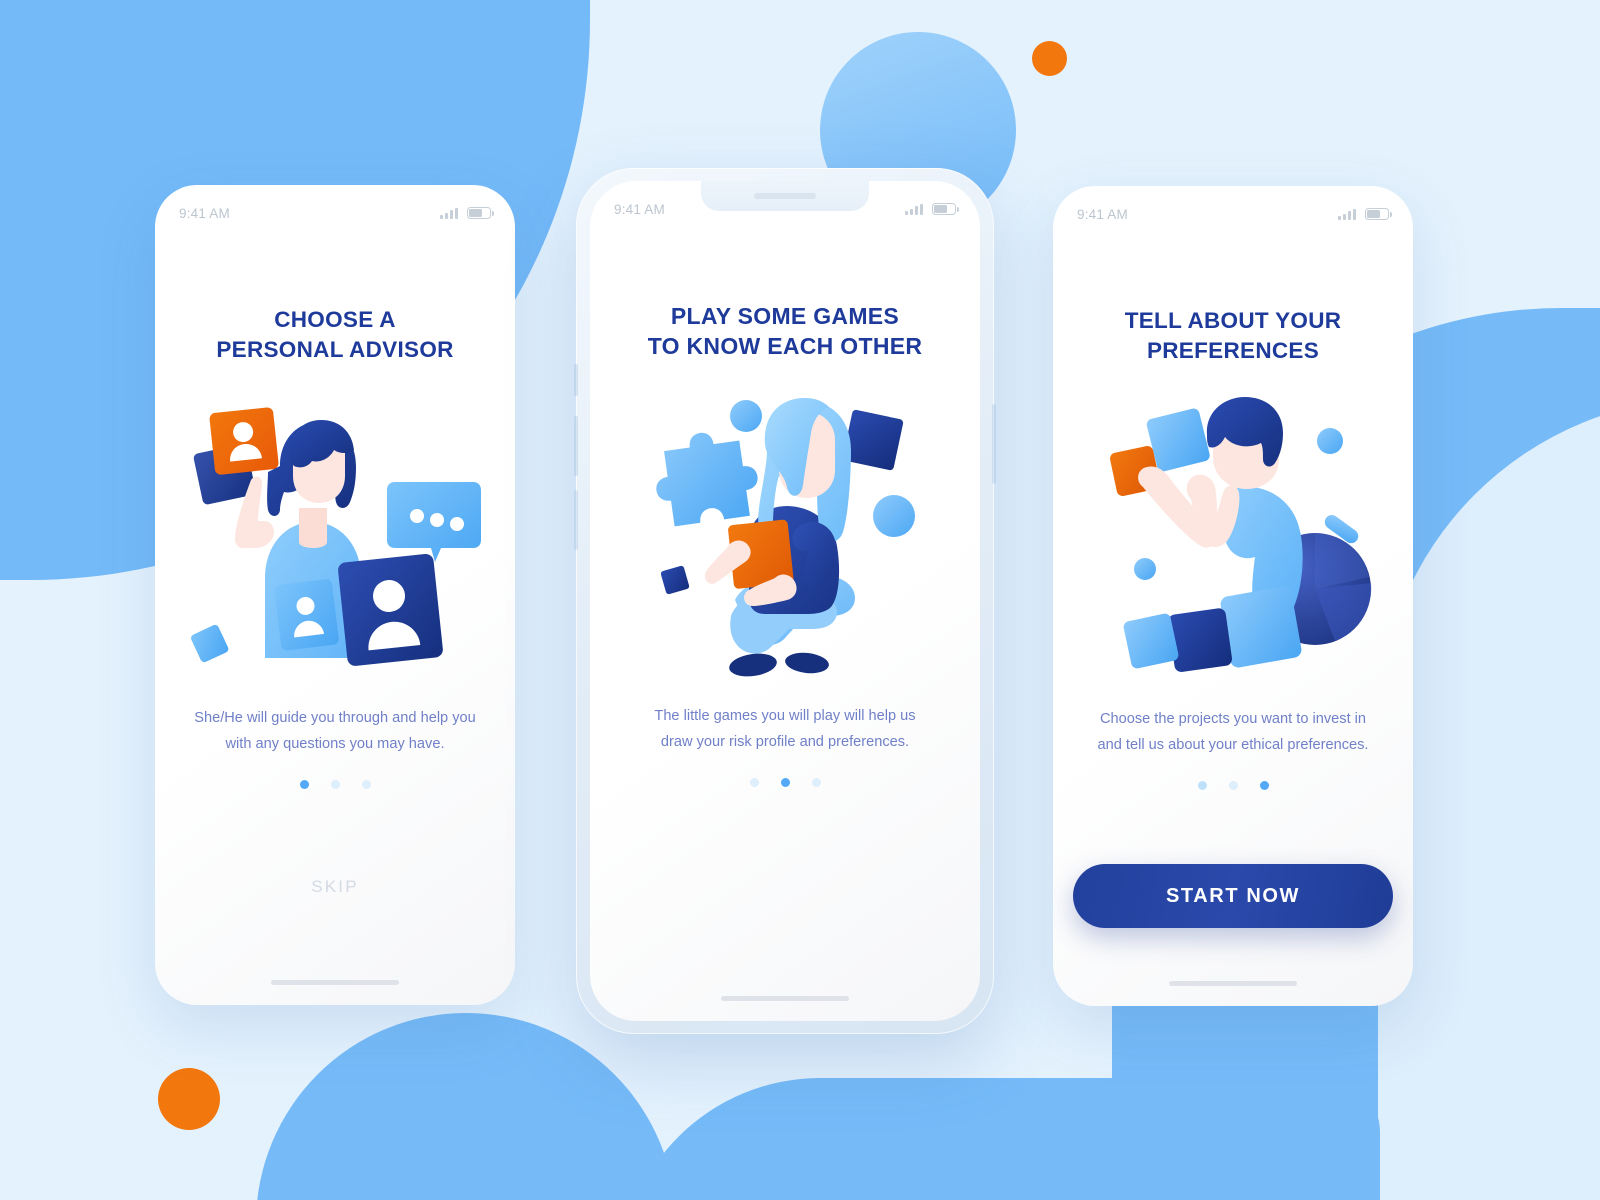  Describe the element at coordinates (785, 533) in the screenshot. I see `games-illustration` at that location.